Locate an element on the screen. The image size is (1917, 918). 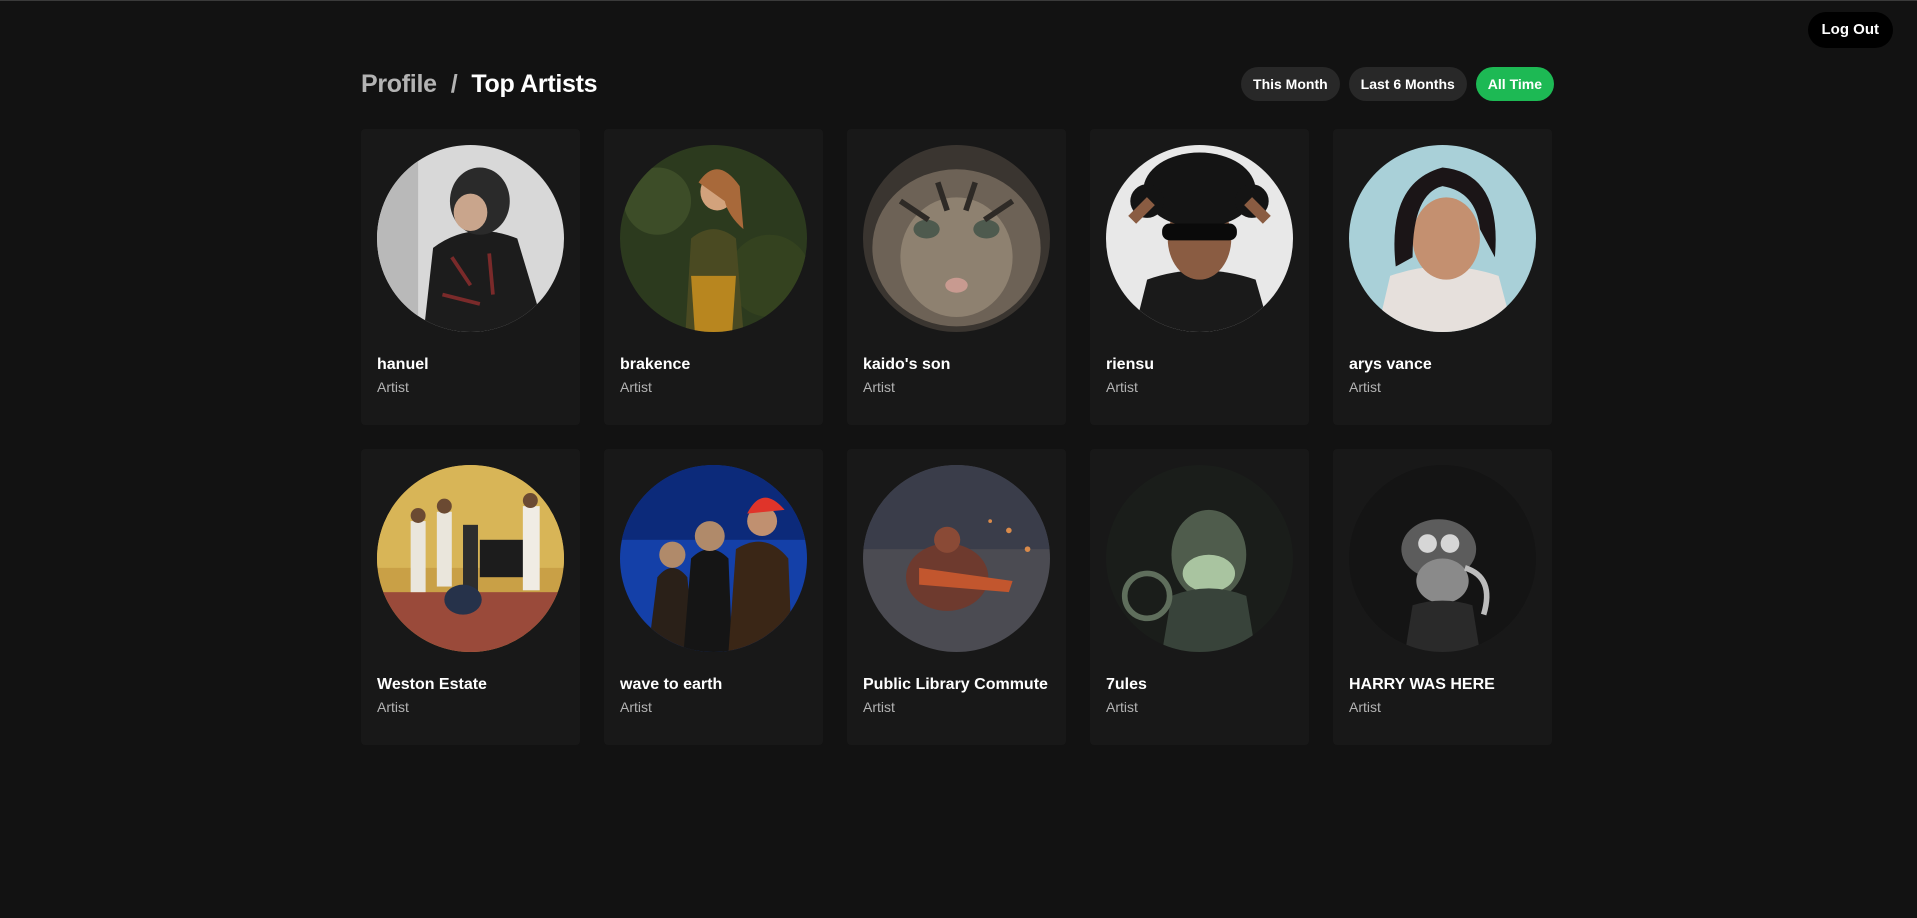
time-range-selector: This Month Last 6 Months All Time is located at coordinates (1397, 84).